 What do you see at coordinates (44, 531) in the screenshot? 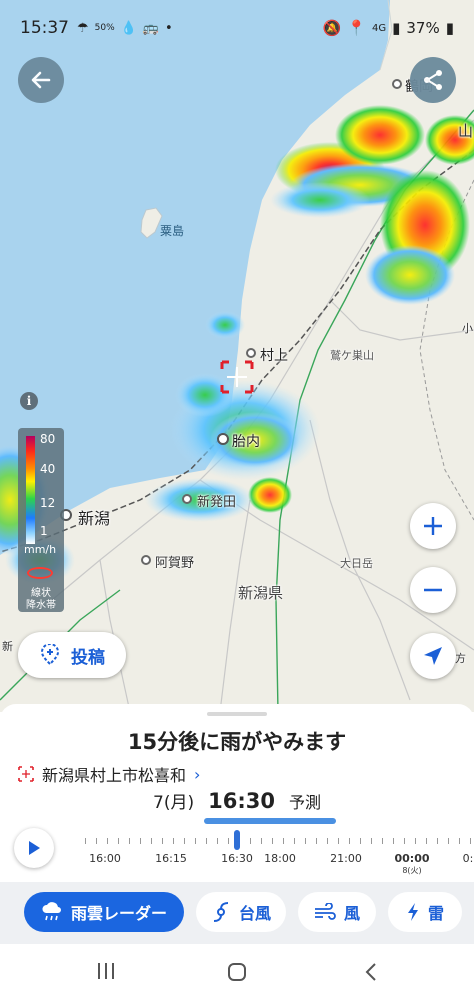
I see `legend-tick: 1` at bounding box center [44, 531].